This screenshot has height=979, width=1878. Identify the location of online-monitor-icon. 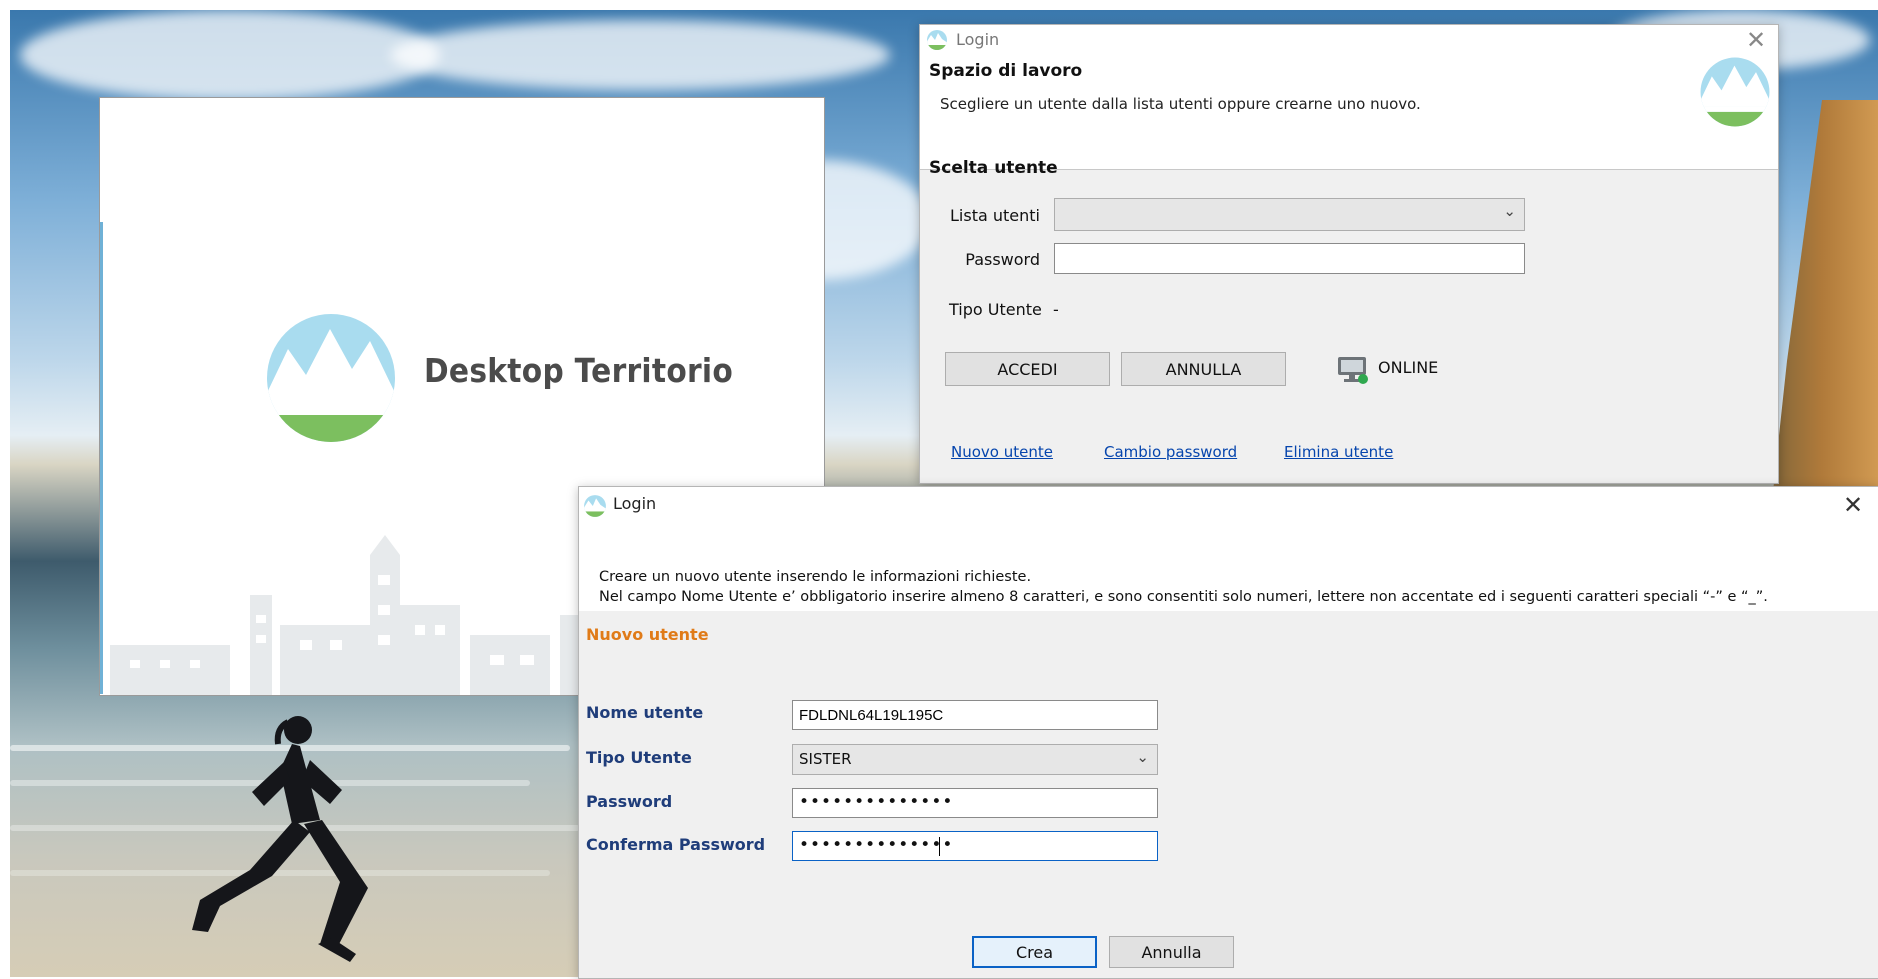
(1353, 370).